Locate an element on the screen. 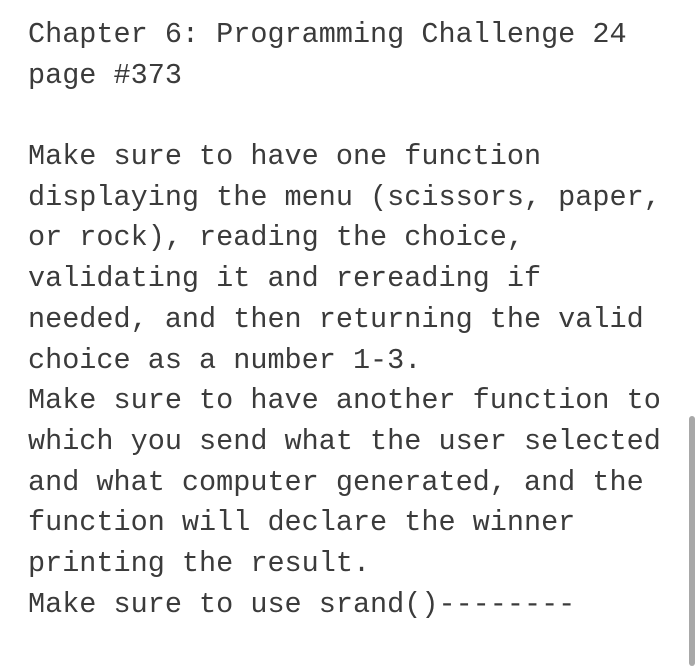 The image size is (700, 670). paragraph-srand: Make sure to use srand()-------- is located at coordinates (358, 605).